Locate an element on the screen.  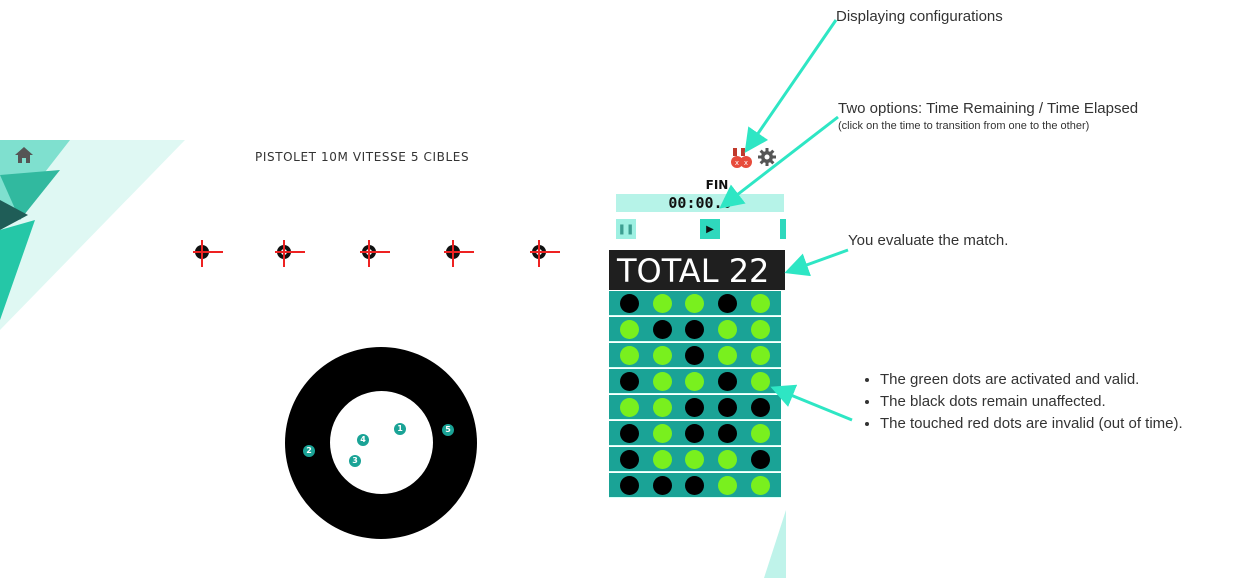
annotation-arrows is located at coordinates (786, 220).